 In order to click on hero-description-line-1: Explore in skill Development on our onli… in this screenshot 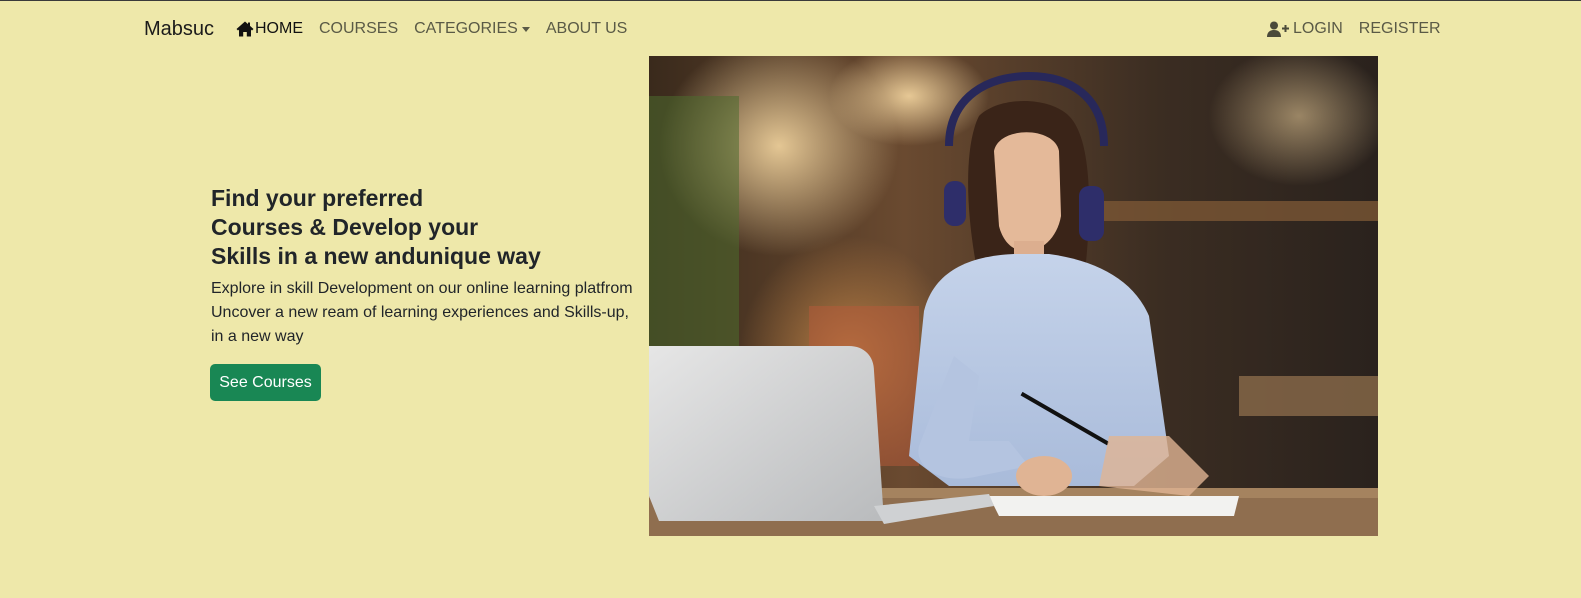, I will do `click(422, 288)`.